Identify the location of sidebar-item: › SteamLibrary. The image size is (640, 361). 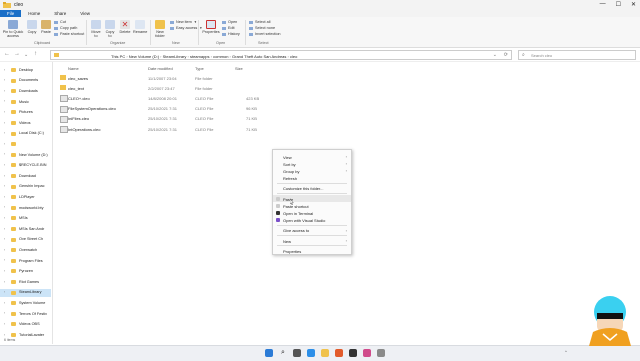
(25, 292).